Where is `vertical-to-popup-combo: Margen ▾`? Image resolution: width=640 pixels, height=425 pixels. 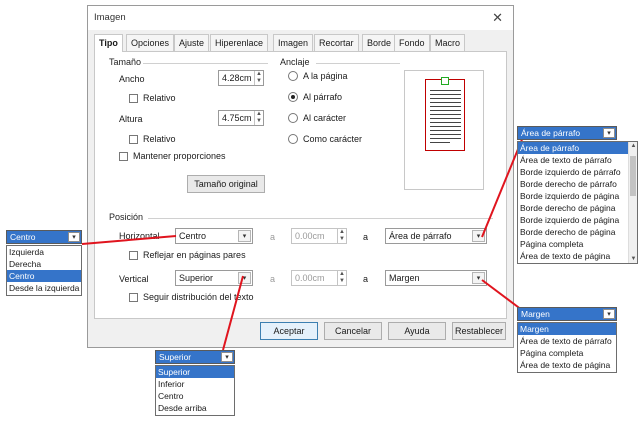 vertical-to-popup-combo: Margen ▾ is located at coordinates (567, 314).